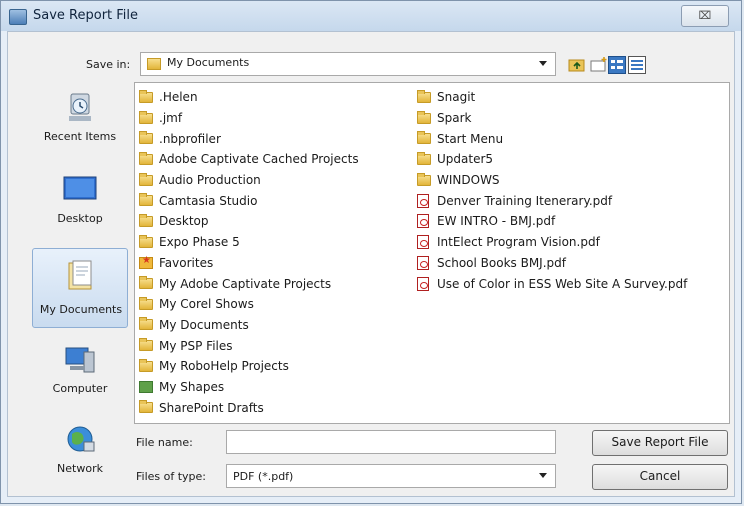 The image size is (744, 506). What do you see at coordinates (660, 443) in the screenshot?
I see `save-report-file-button: Save Report File` at bounding box center [660, 443].